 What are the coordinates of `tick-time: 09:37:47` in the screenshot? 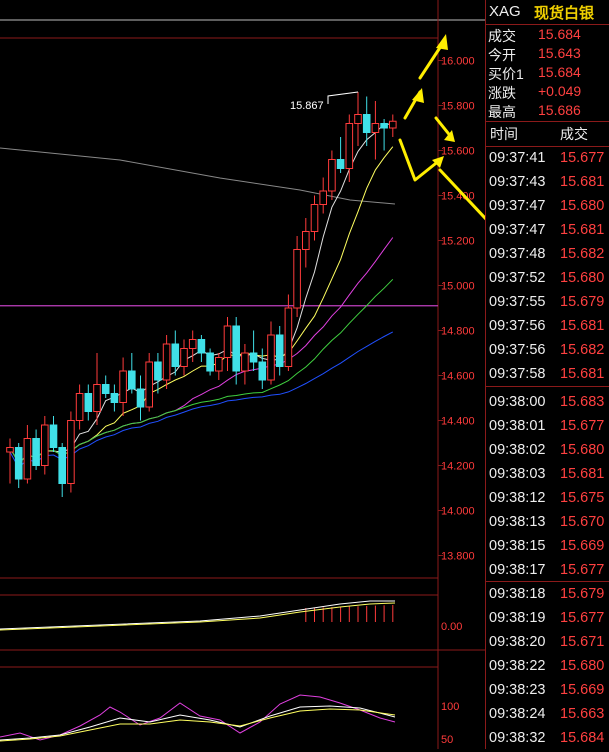 It's located at (517, 230).